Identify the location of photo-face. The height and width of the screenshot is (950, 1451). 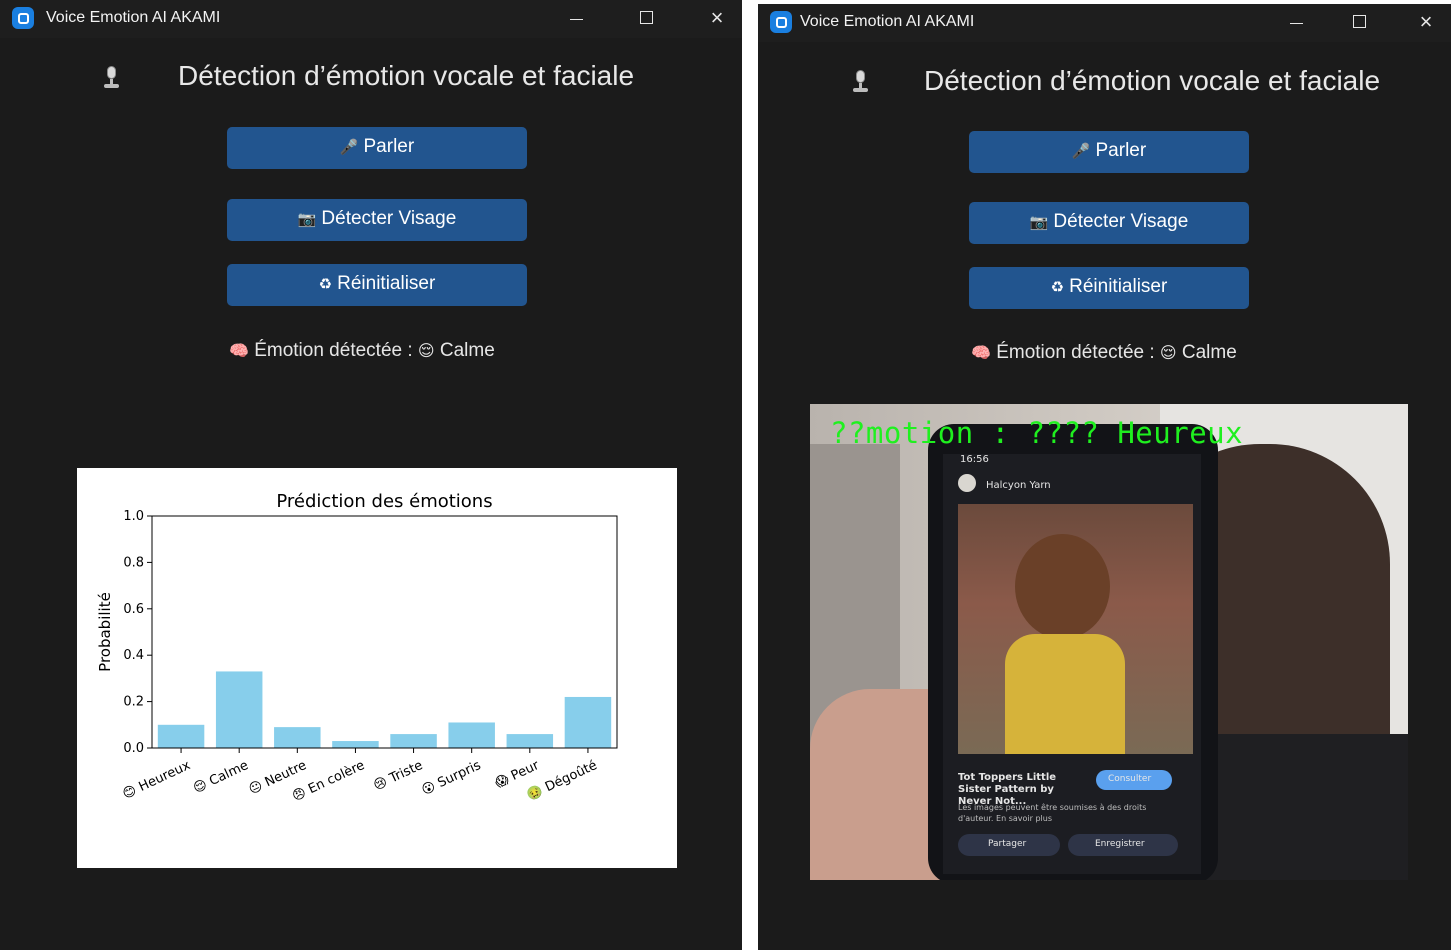
(1062, 586).